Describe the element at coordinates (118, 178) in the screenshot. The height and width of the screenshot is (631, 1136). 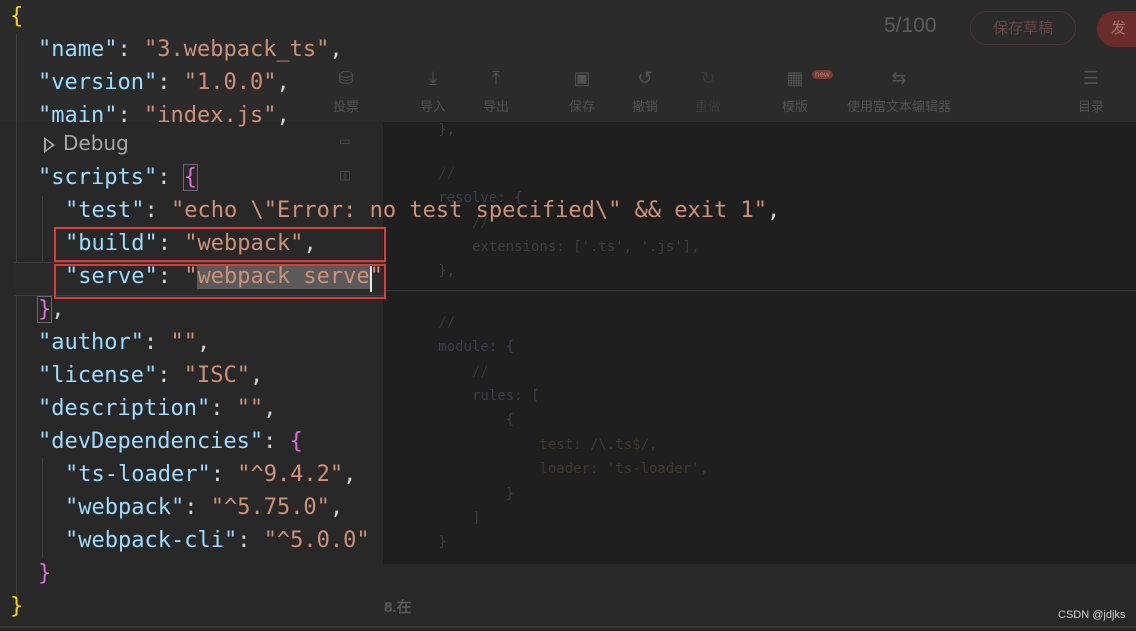
I see `json-line-scripts: "scripts": {` at that location.